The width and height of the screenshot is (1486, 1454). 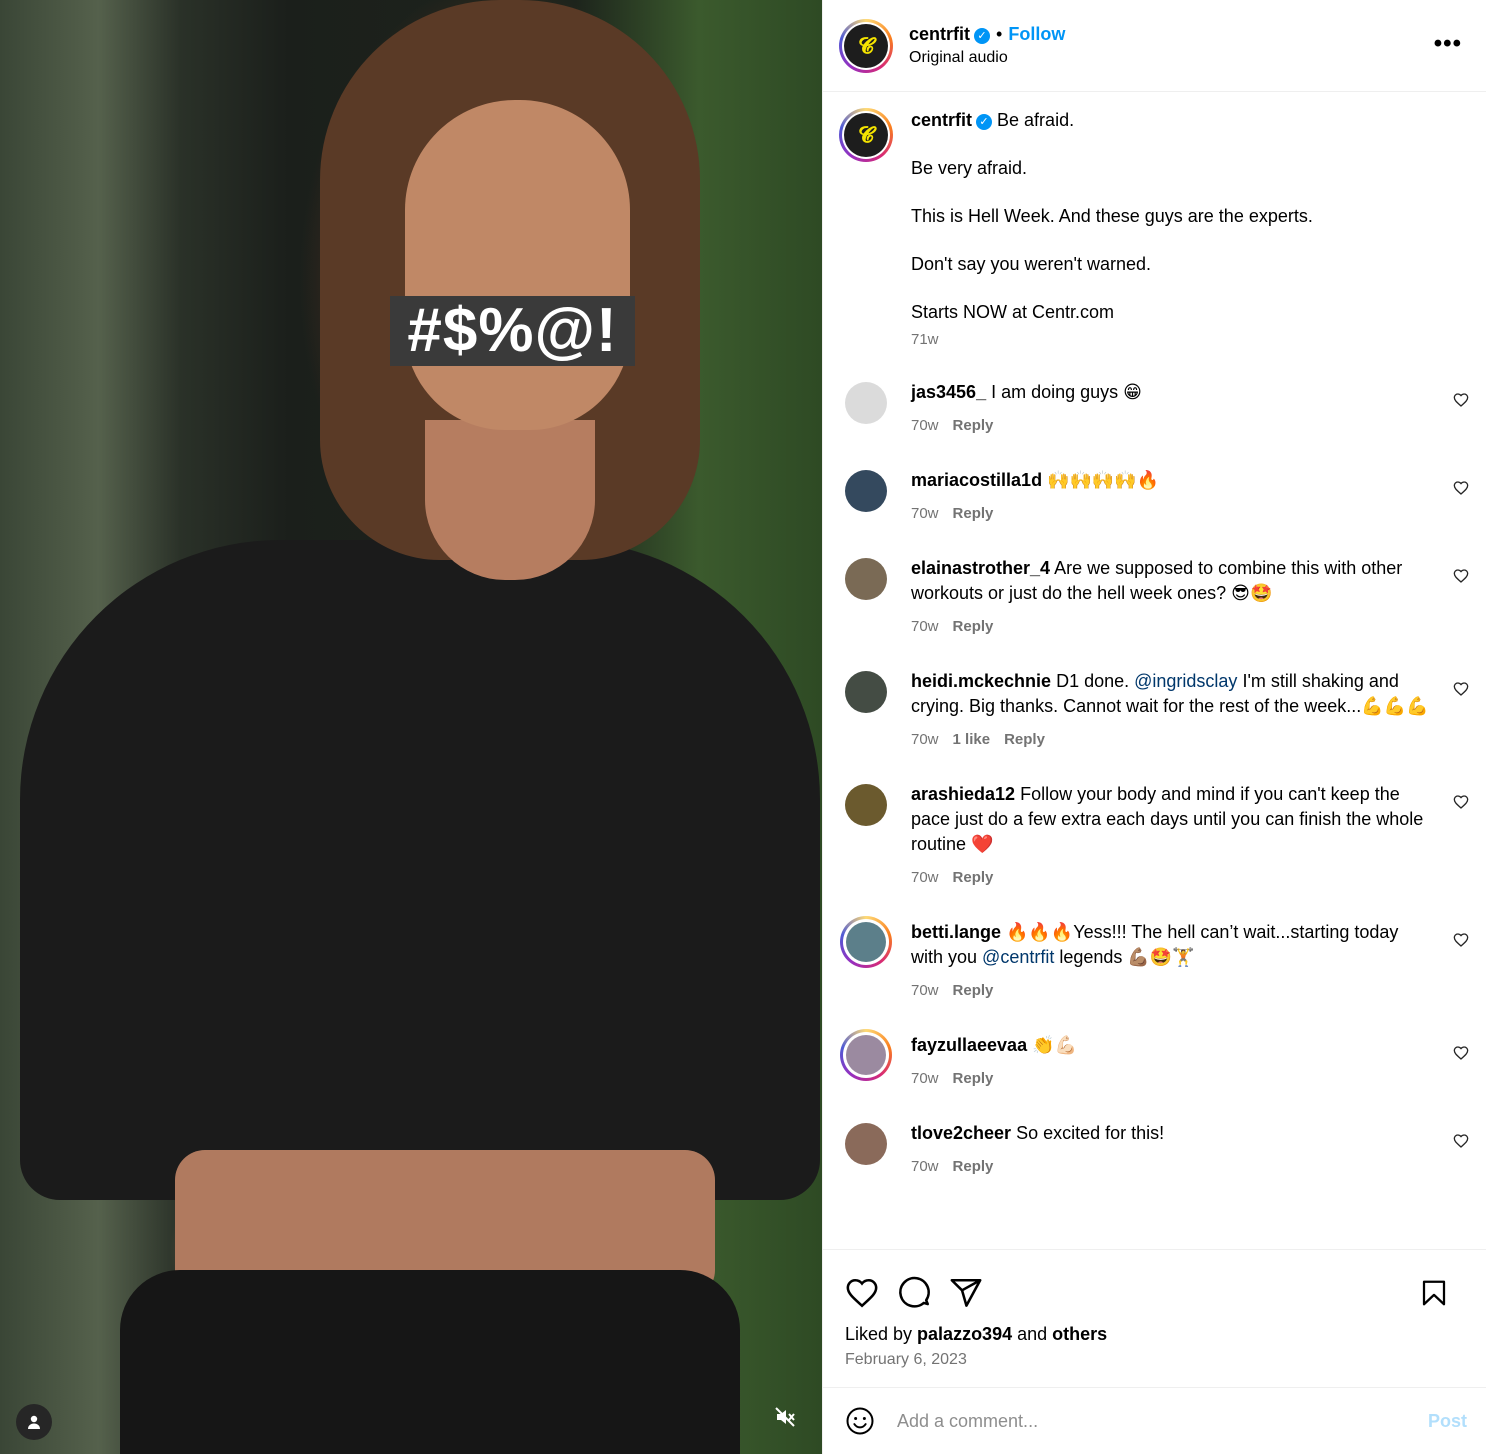 What do you see at coordinates (941, 120) in the screenshot?
I see `caption-username: centrfit` at bounding box center [941, 120].